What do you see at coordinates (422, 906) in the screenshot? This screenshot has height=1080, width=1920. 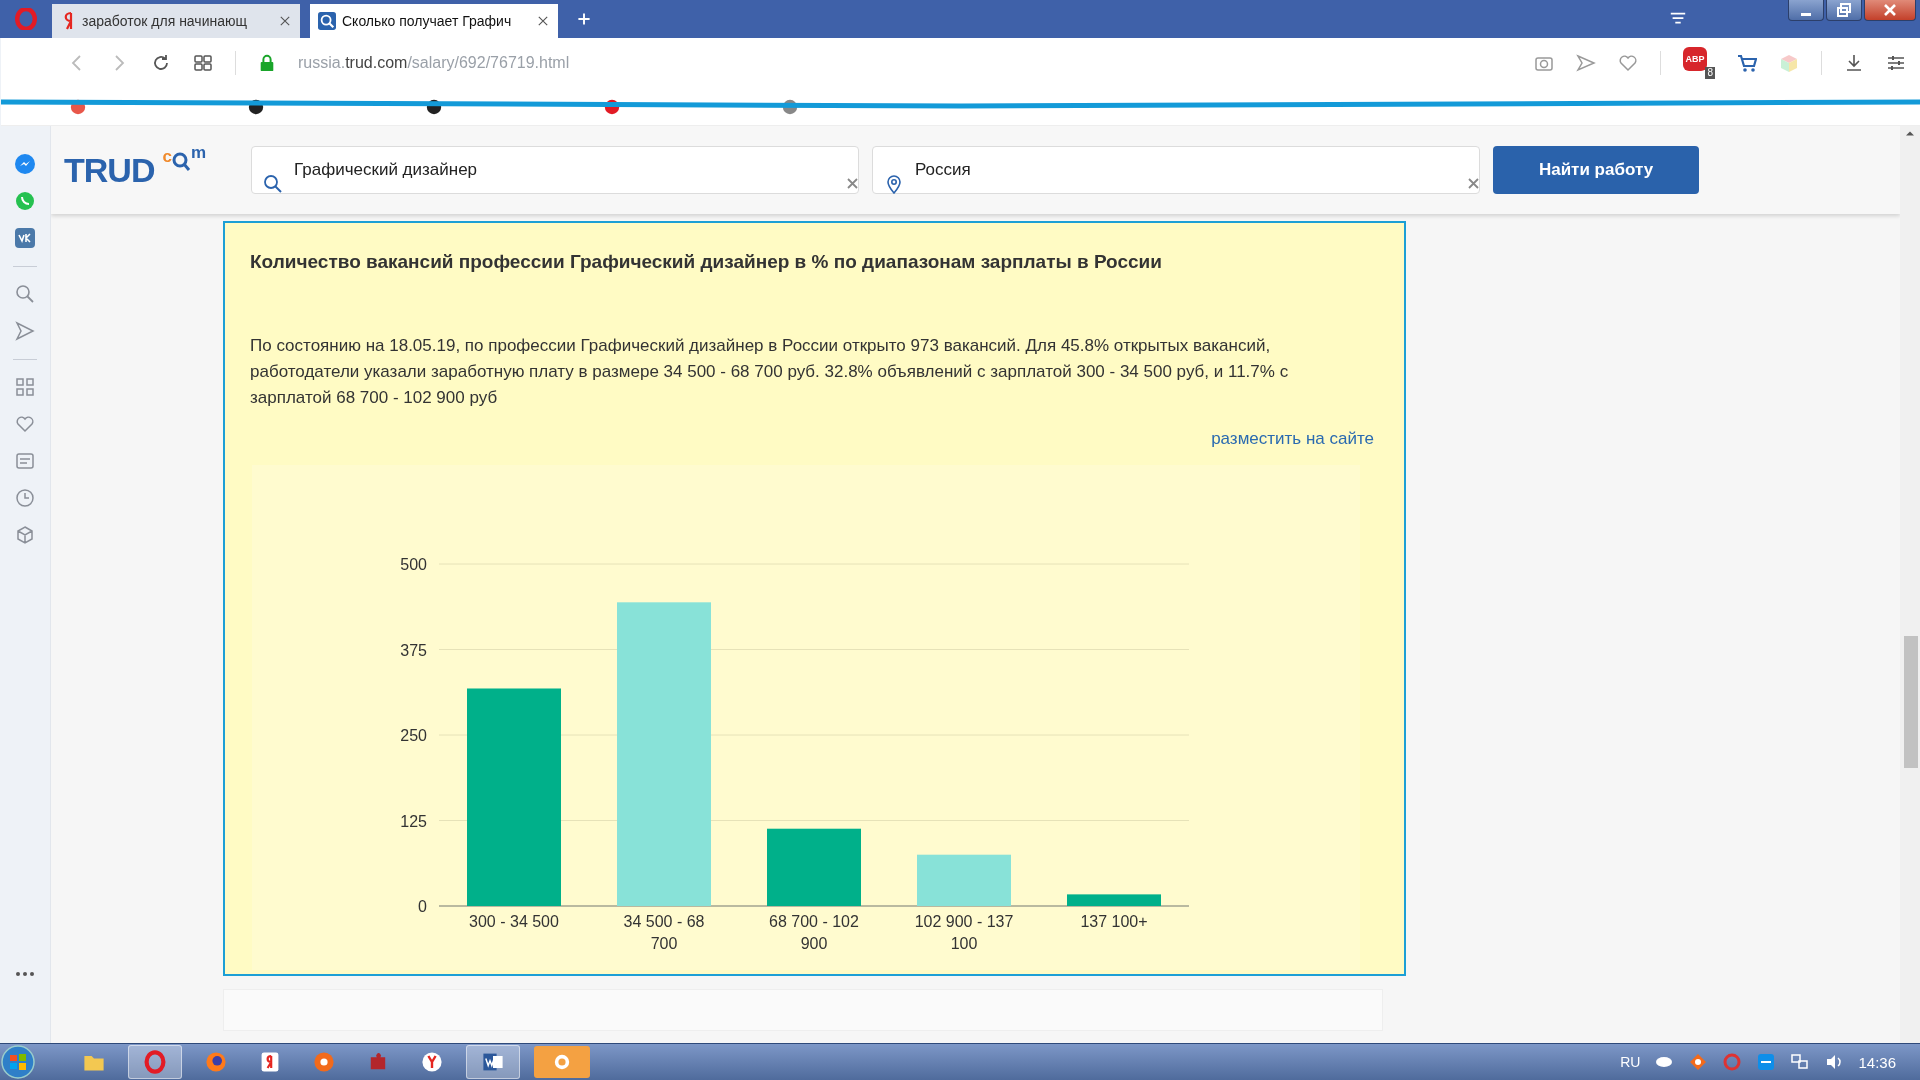 I see `axis-label: 0` at bounding box center [422, 906].